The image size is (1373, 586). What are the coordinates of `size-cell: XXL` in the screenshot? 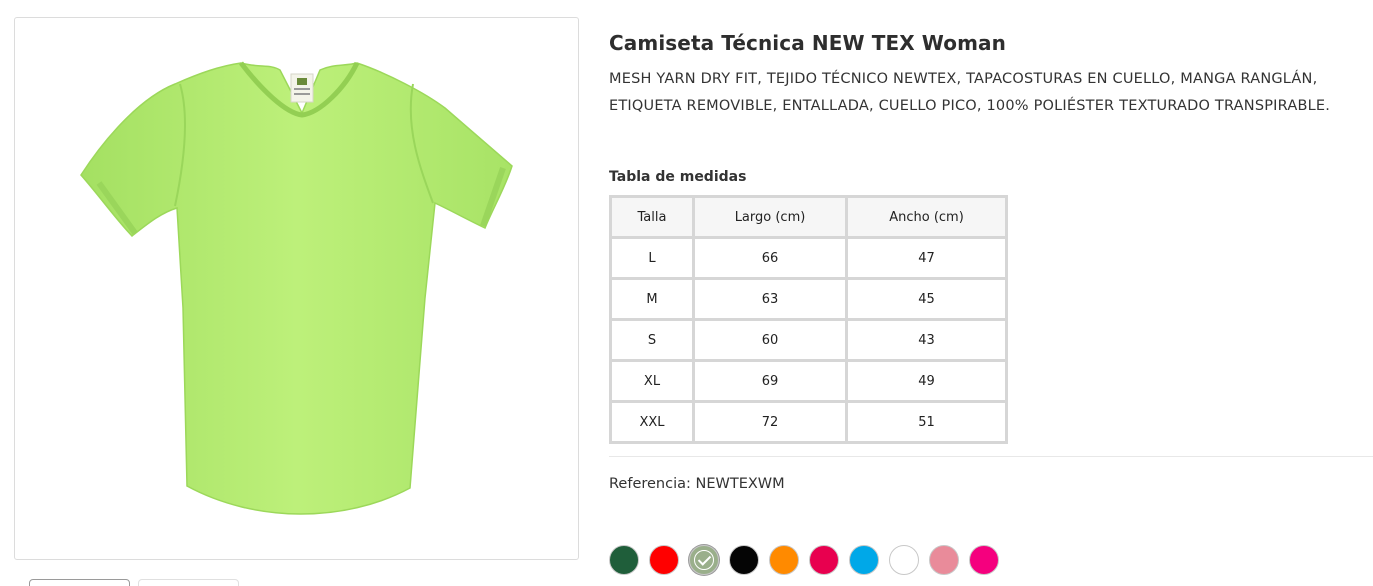 It's located at (652, 422).